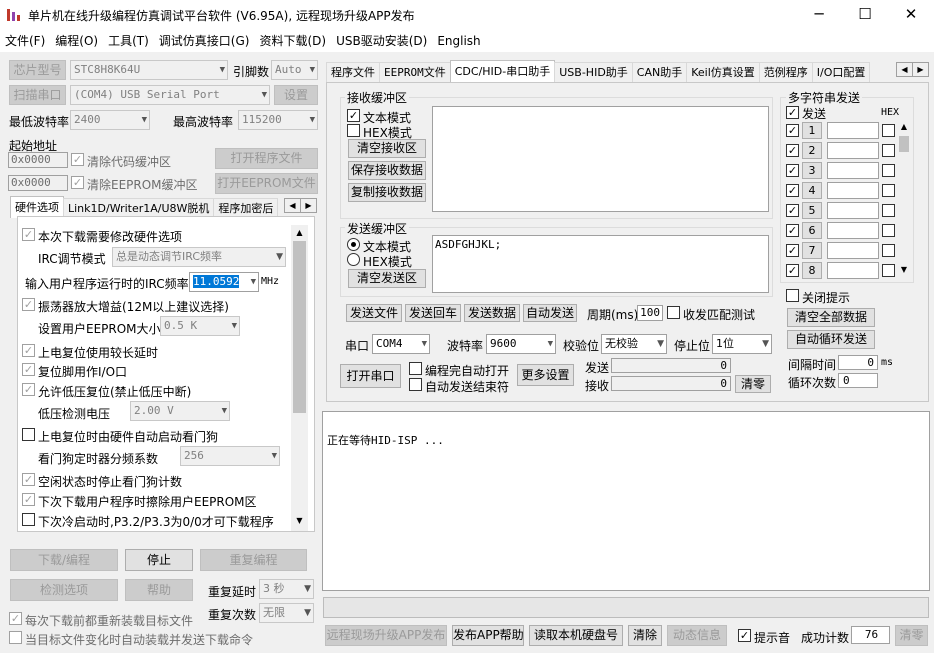 Image resolution: width=934 pixels, height=653 pixels. Describe the element at coordinates (15, 637) in the screenshot. I see `auto-send-checkbox` at that location.